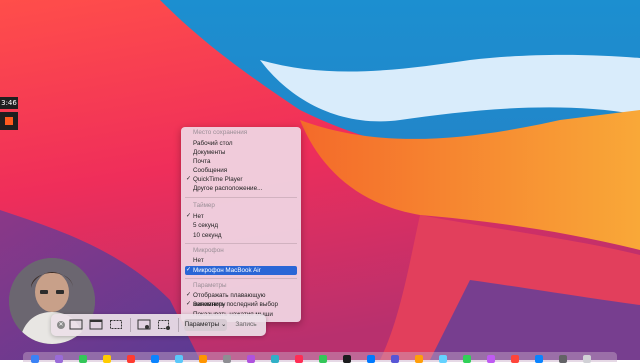 Image resolution: width=640 pixels, height=363 pixels. I want to click on options-label: Параметры, so click(202, 324).